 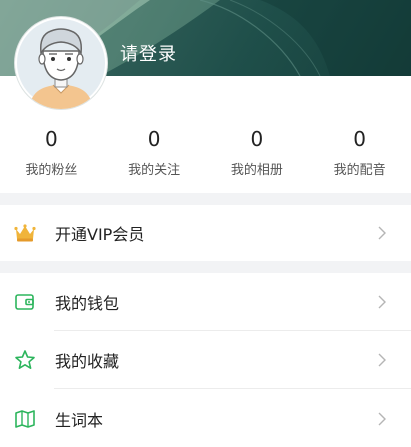 What do you see at coordinates (154, 170) in the screenshot?
I see `stat-following-label: 我的关注` at bounding box center [154, 170].